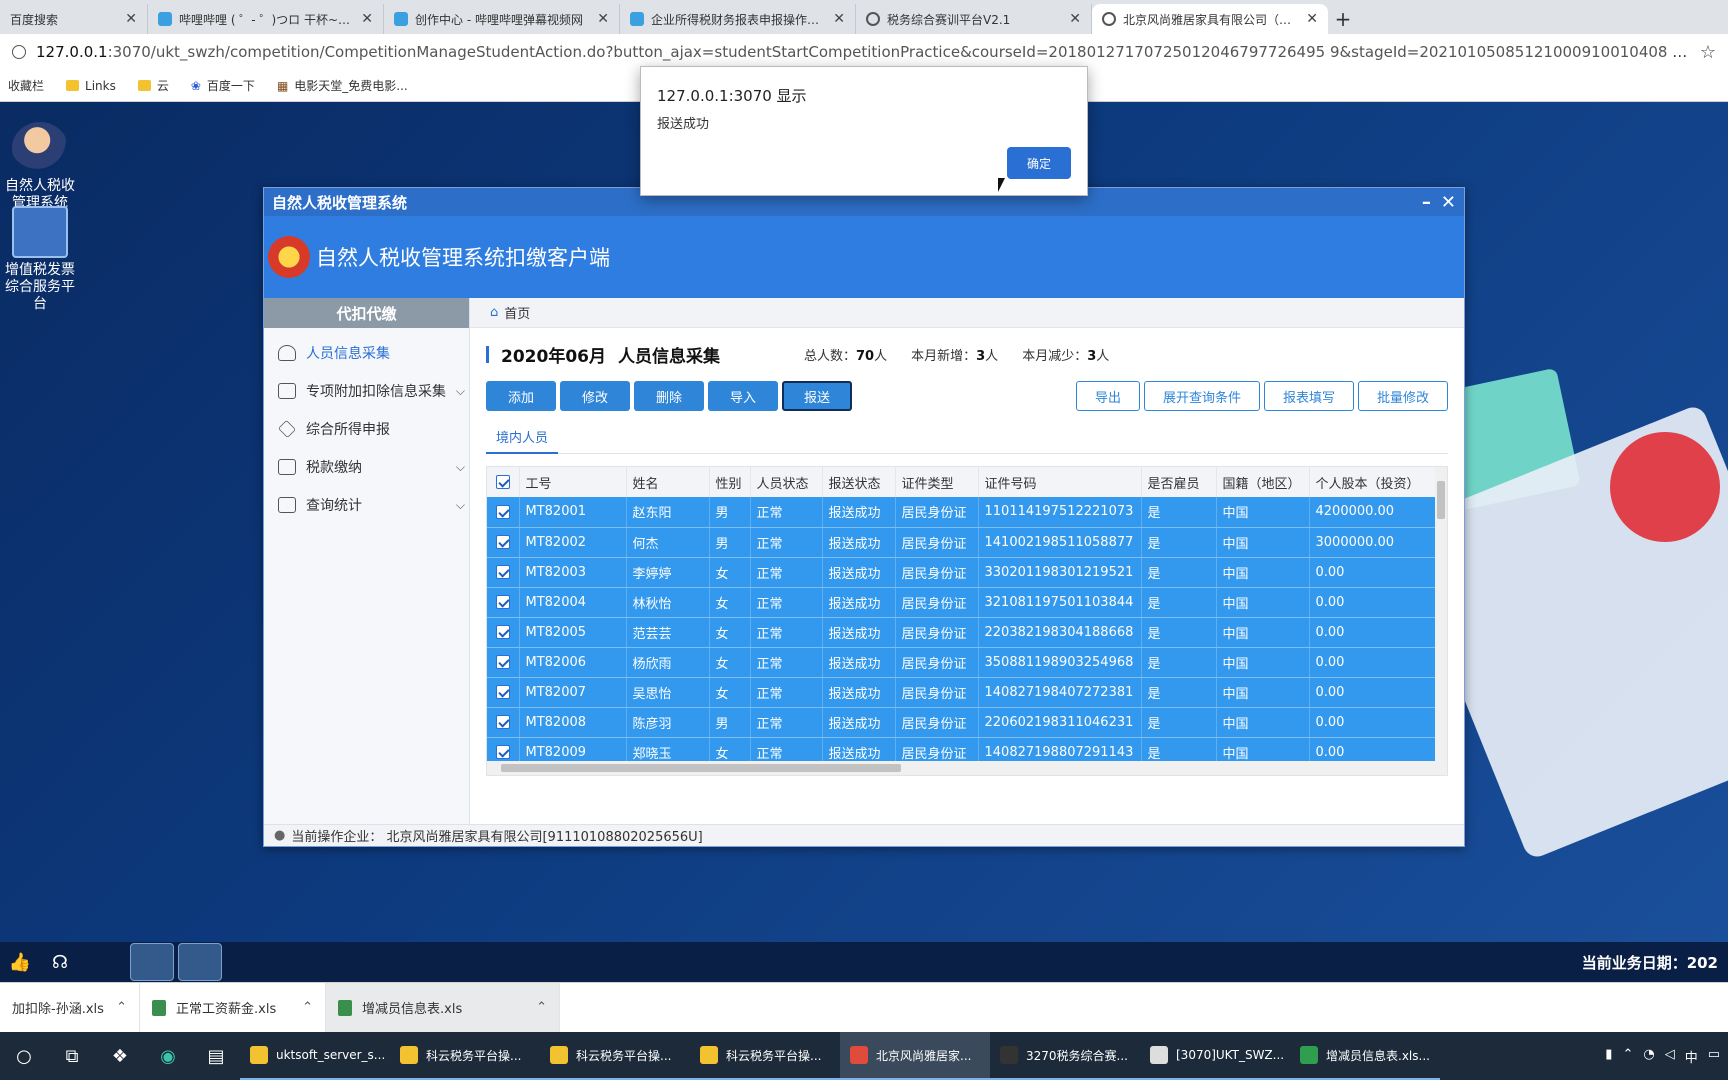 The width and height of the screenshot is (1728, 1080). I want to click on sidebar-item-personnel: 人员信息采集, so click(366, 353).